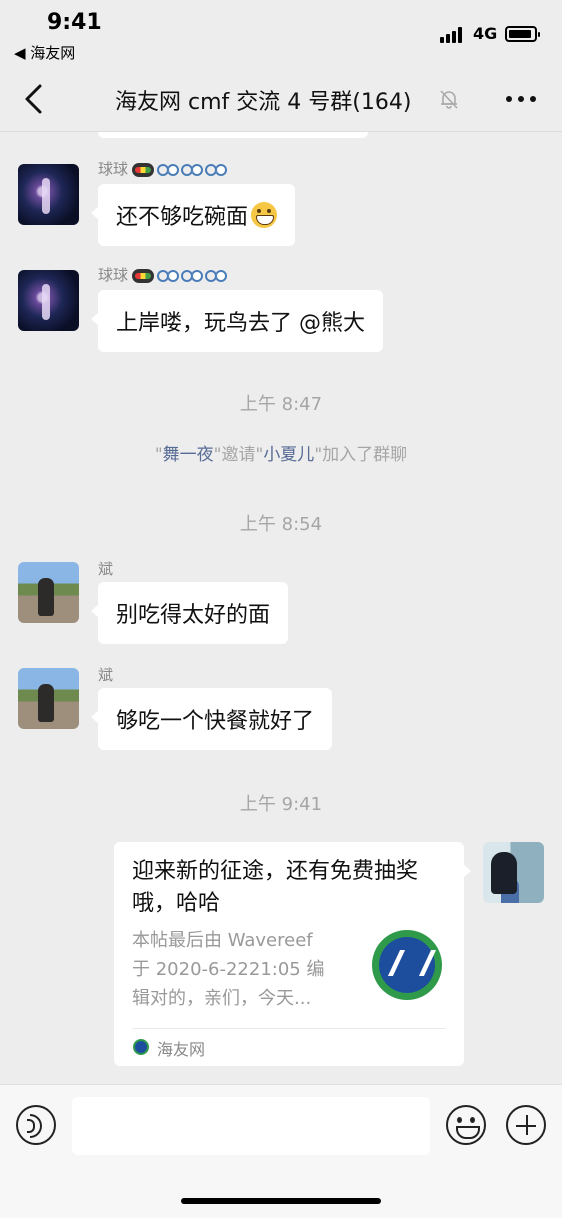 This screenshot has width=562, height=1218. I want to click on inviter-name: 舞一夜, so click(188, 455).